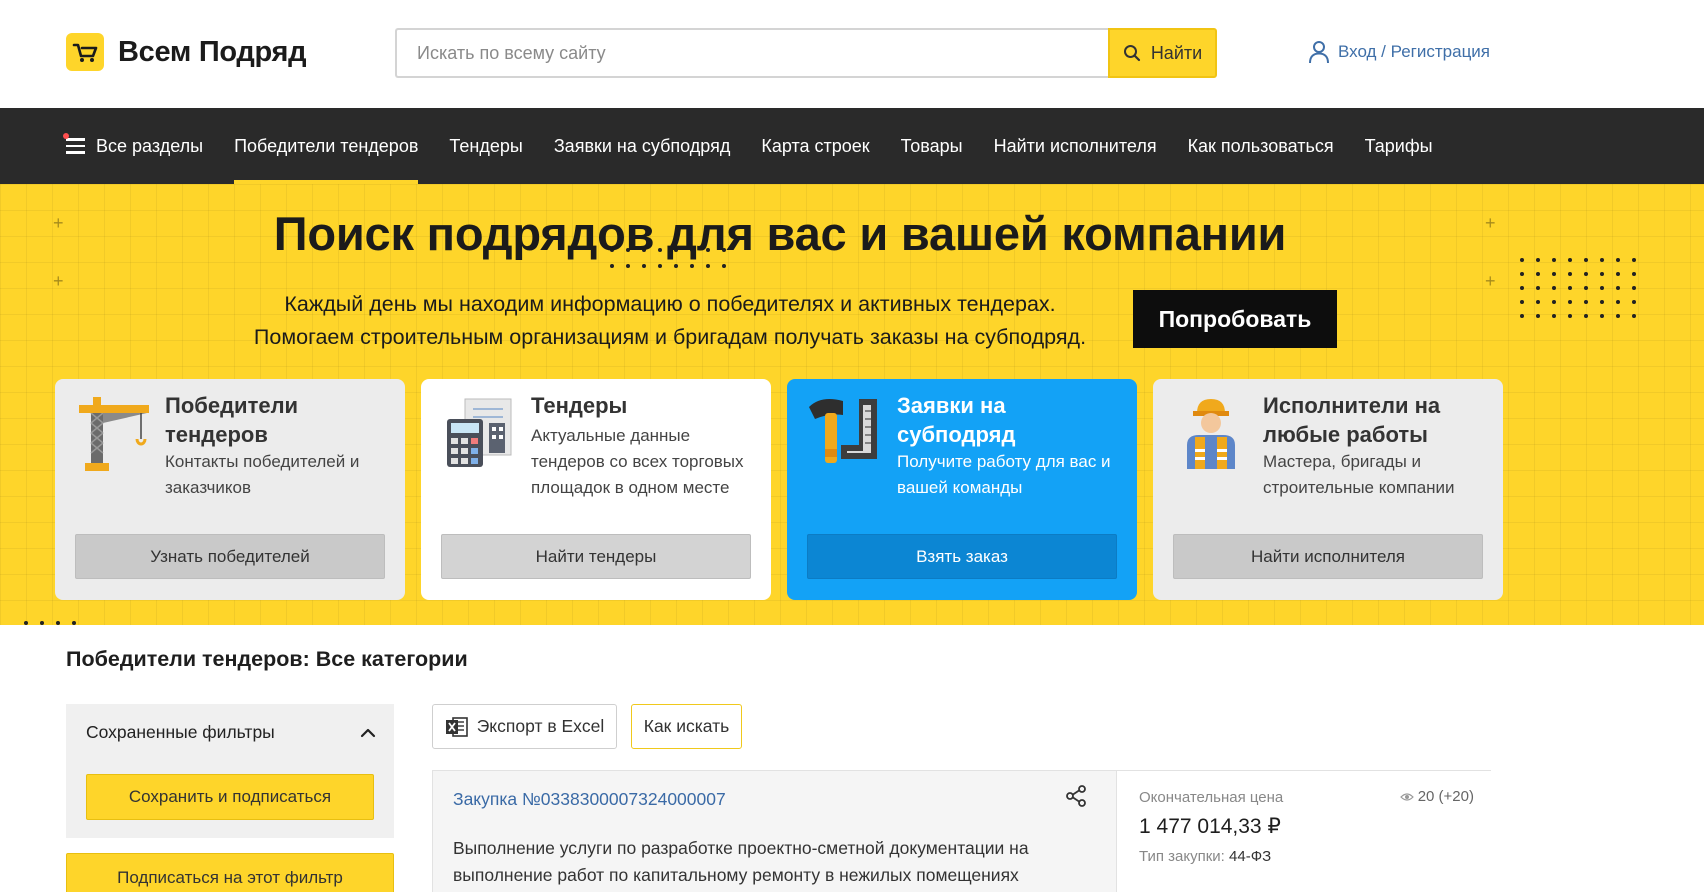 The width and height of the screenshot is (1704, 892). I want to click on price-value: 1 477 014,33 ₽, so click(1210, 826).